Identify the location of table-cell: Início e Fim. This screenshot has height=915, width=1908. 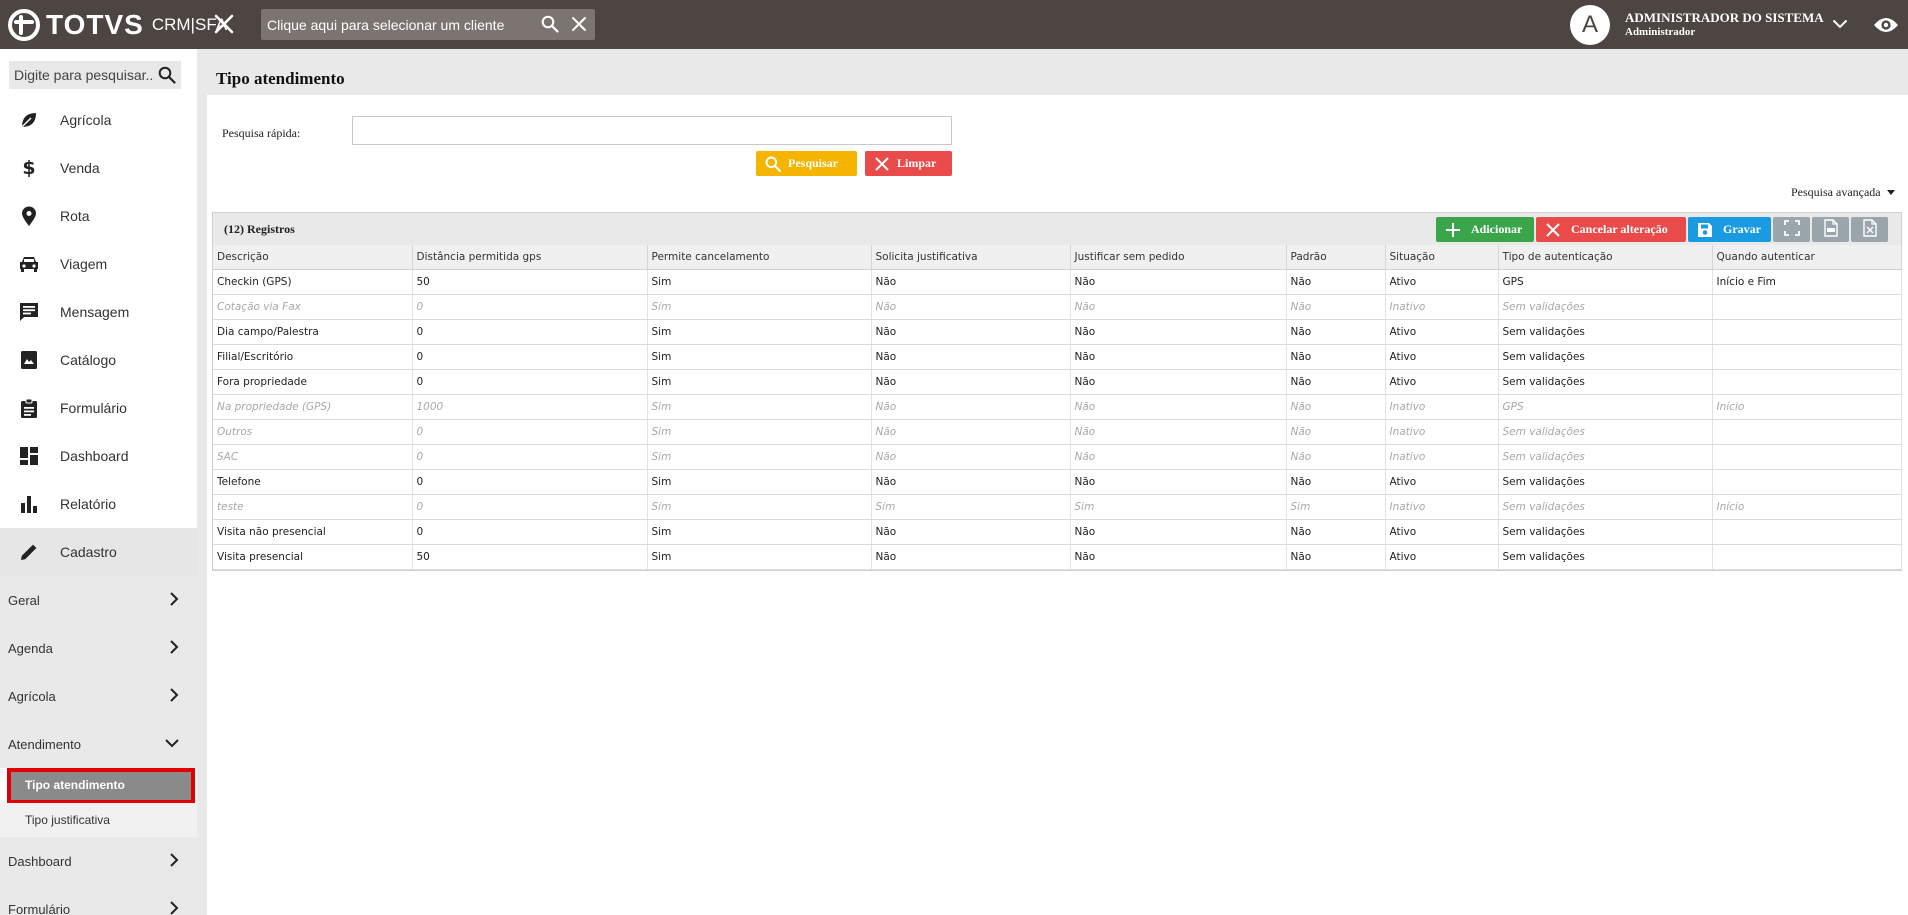
(1807, 282).